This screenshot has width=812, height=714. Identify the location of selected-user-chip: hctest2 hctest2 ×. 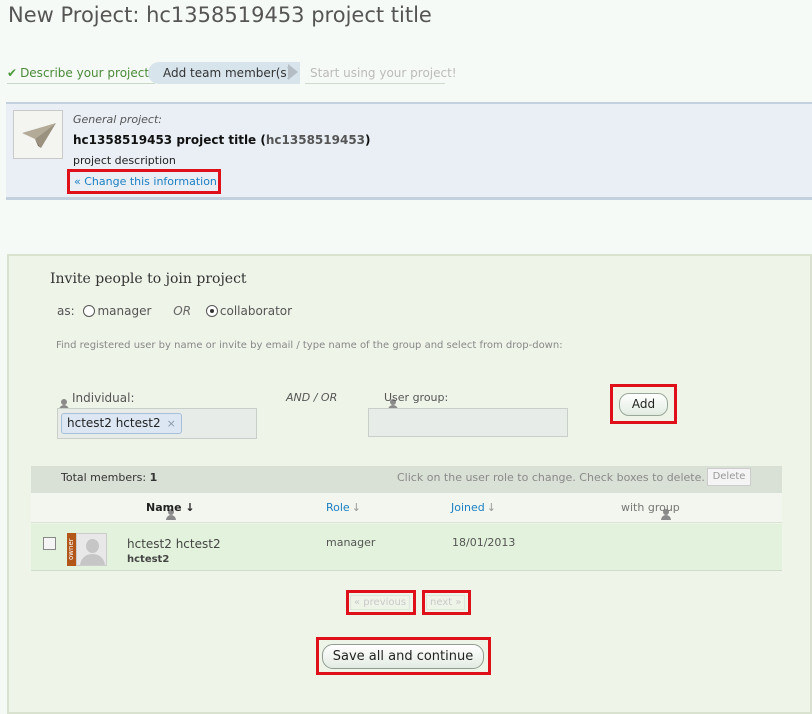
(121, 423).